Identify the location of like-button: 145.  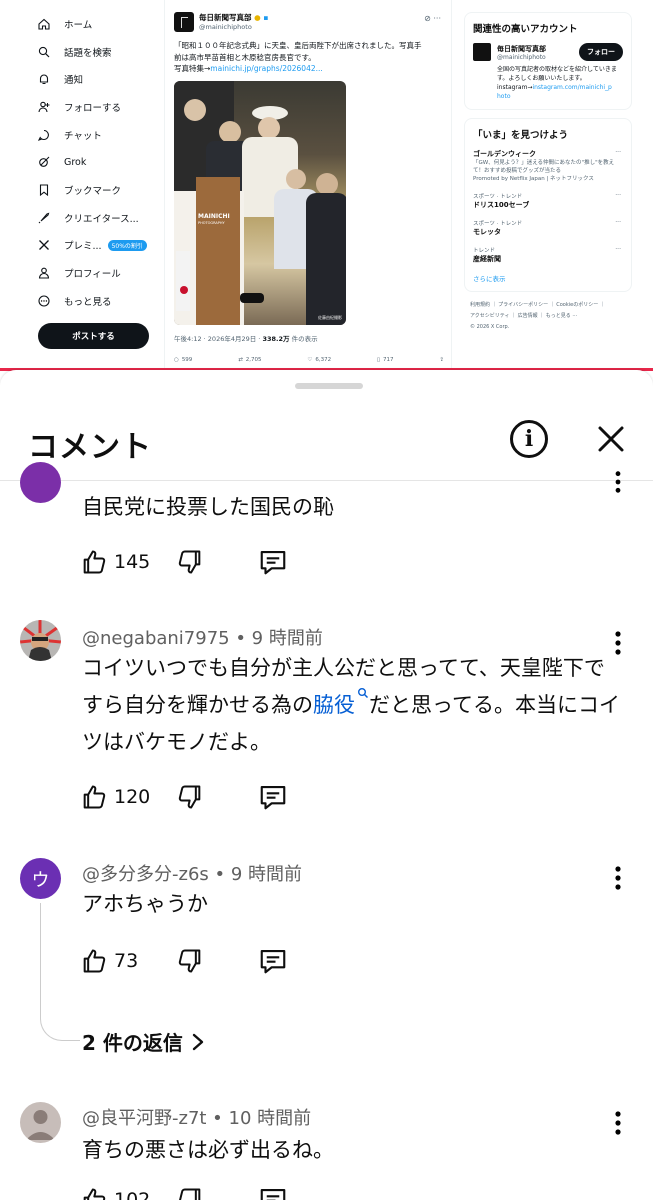
(115, 562).